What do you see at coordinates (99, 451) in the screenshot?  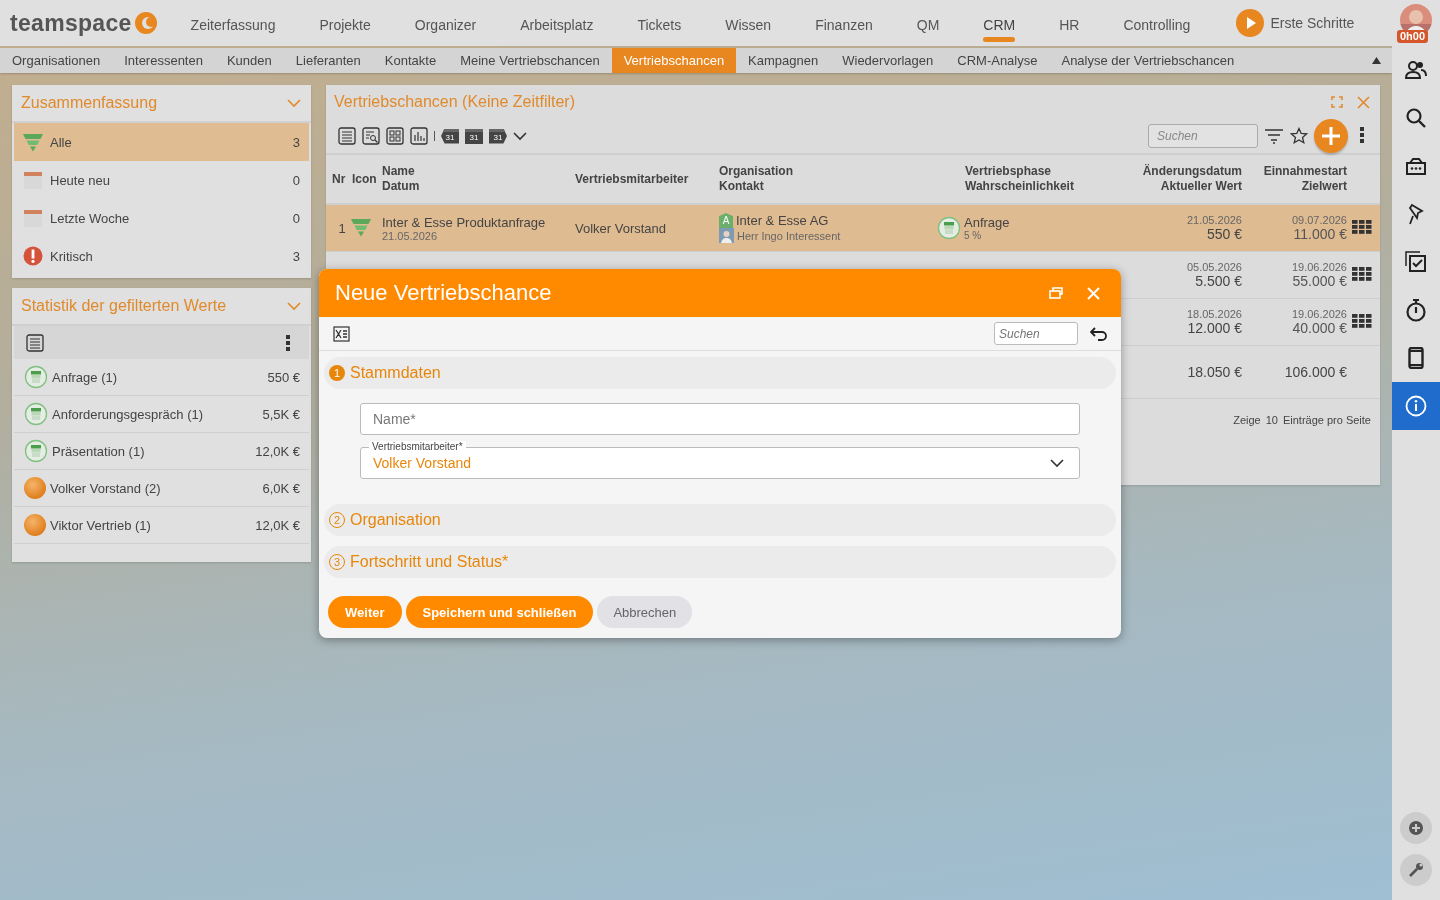 I see `stat-label: Präsentation (1)` at bounding box center [99, 451].